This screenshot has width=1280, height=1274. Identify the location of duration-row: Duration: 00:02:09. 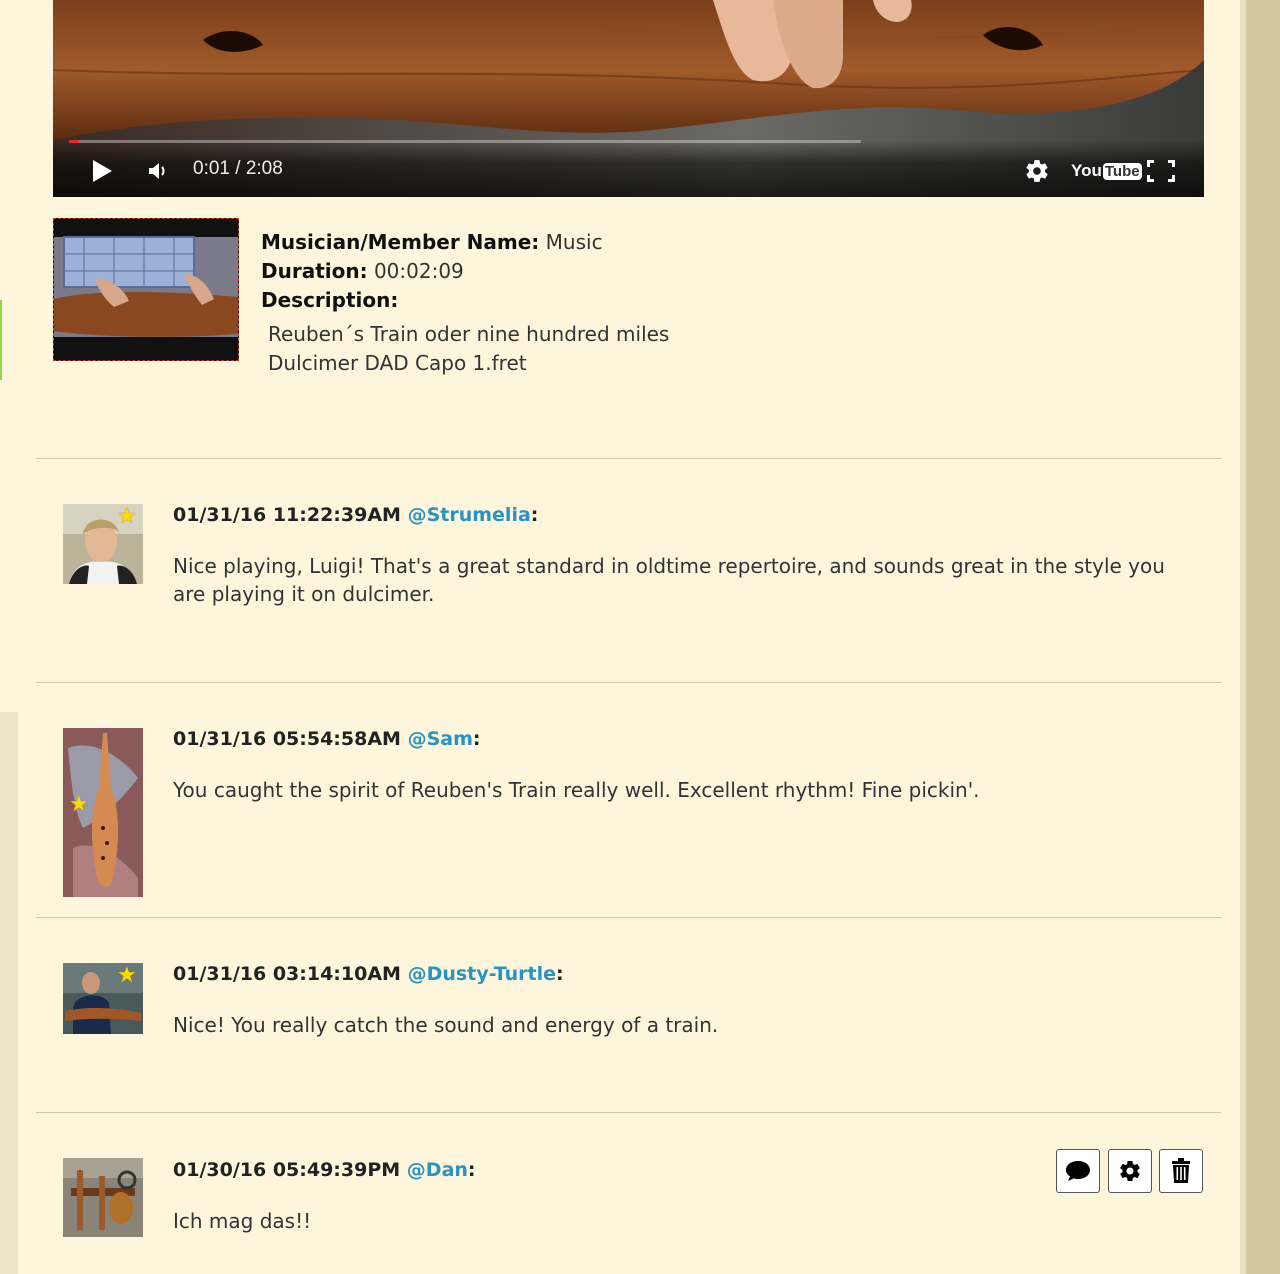
(432, 271).